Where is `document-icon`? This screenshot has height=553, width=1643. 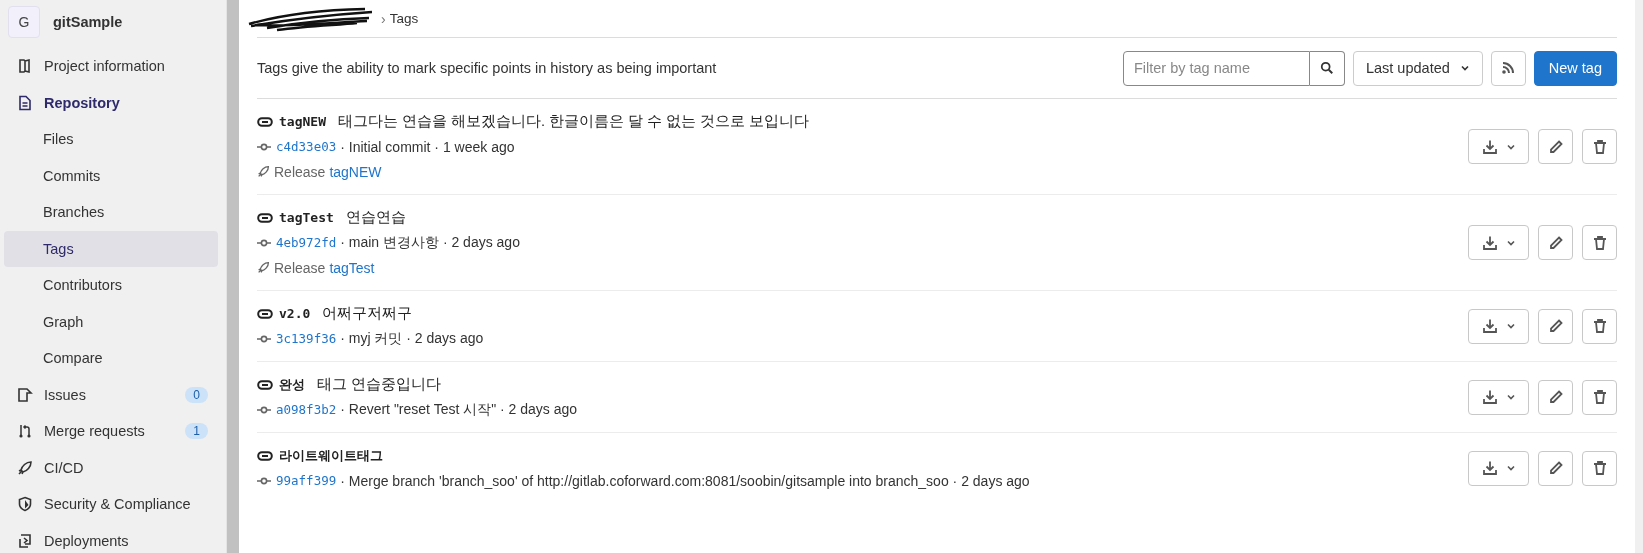 document-icon is located at coordinates (25, 102).